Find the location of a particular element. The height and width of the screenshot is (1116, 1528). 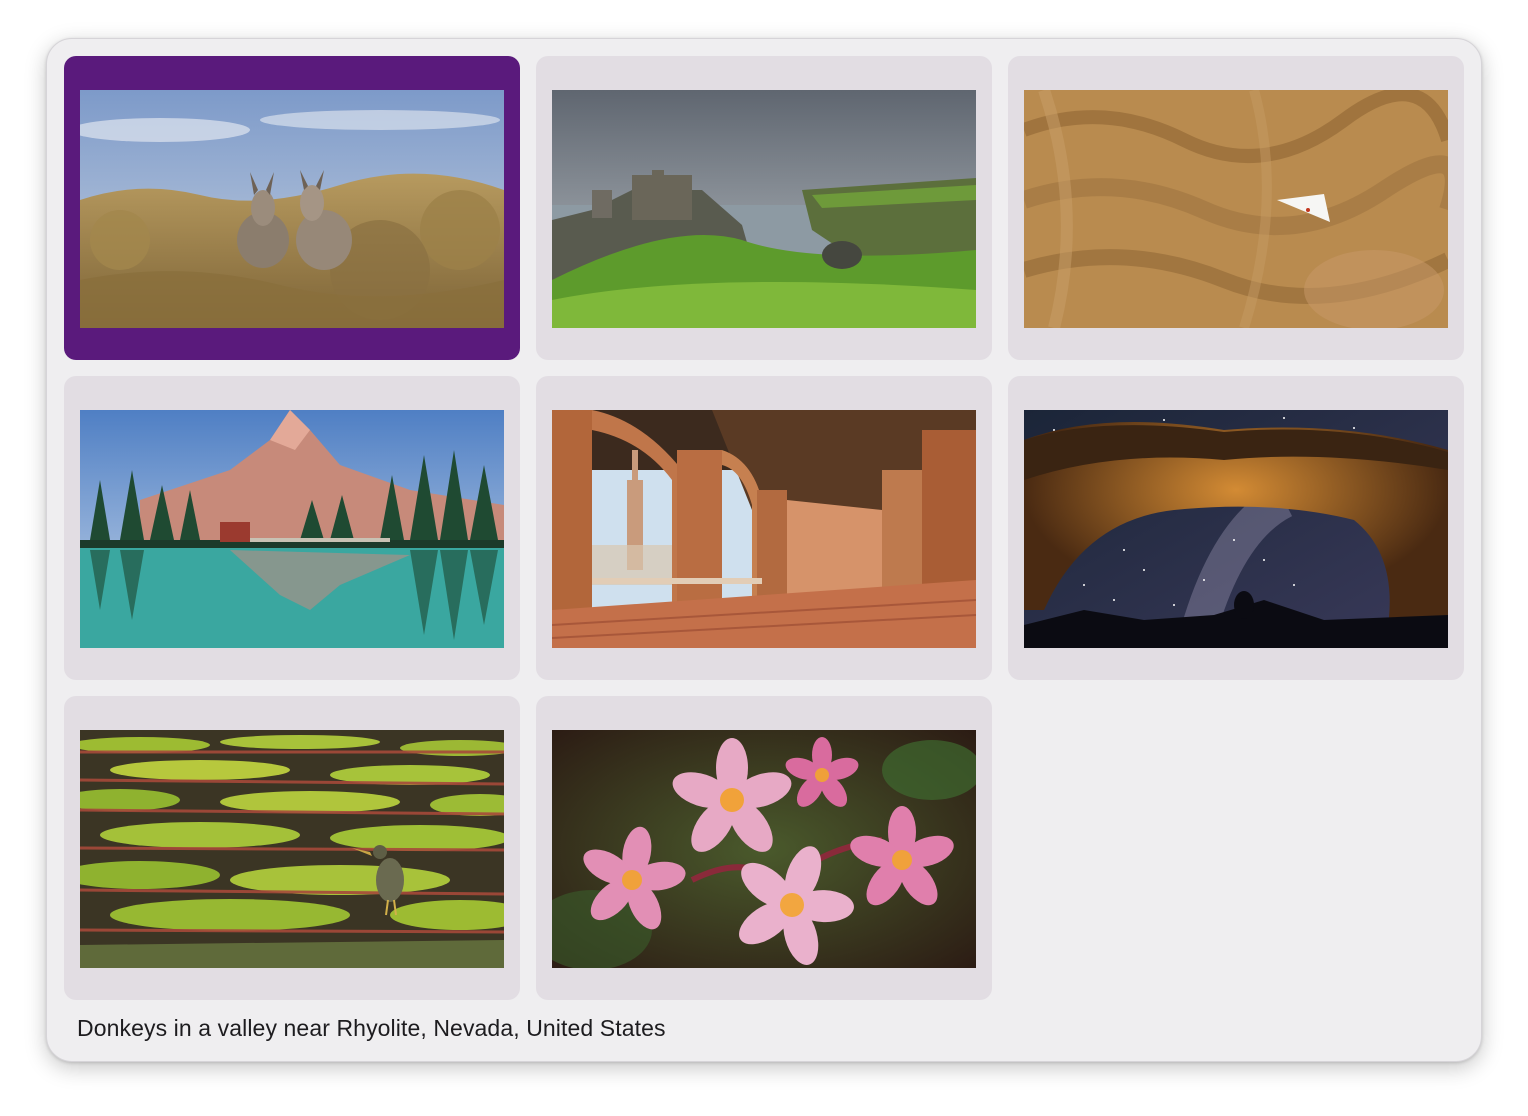

wallpaper-thumbnail-arch-milky-way is located at coordinates (1236, 529).